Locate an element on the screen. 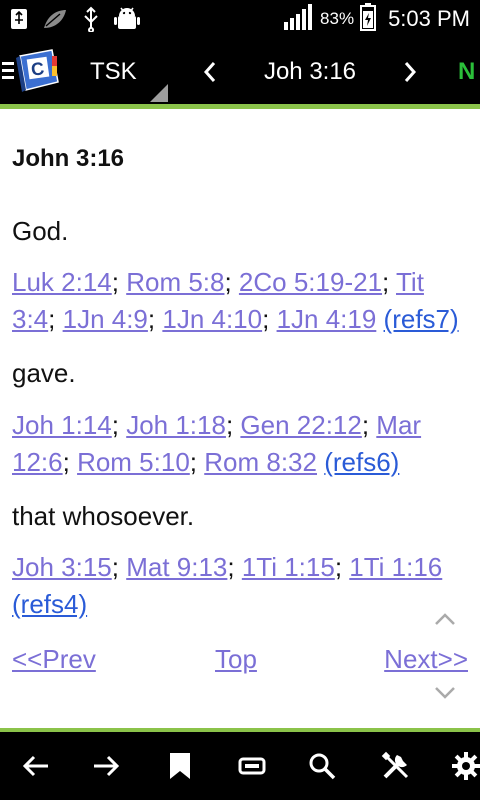 This screenshot has height=800, width=480. card-icon is located at coordinates (252, 766).